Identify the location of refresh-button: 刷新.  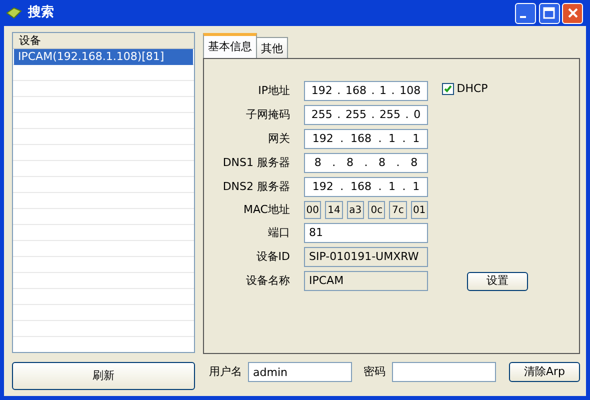
(103, 376).